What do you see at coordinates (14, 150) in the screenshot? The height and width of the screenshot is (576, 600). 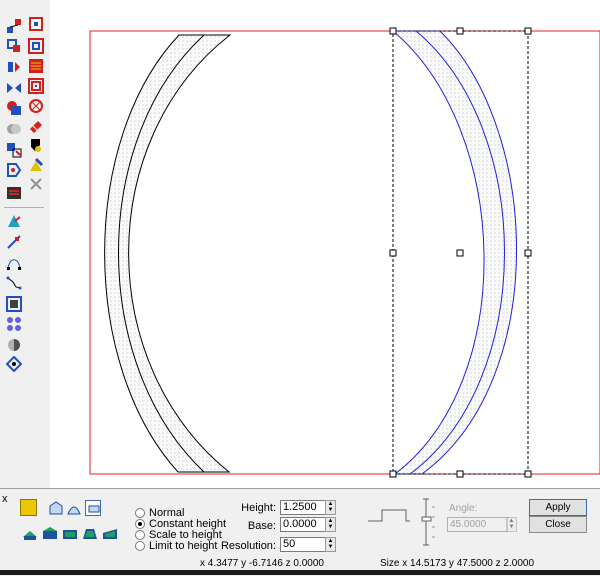 I see `group-icon` at bounding box center [14, 150].